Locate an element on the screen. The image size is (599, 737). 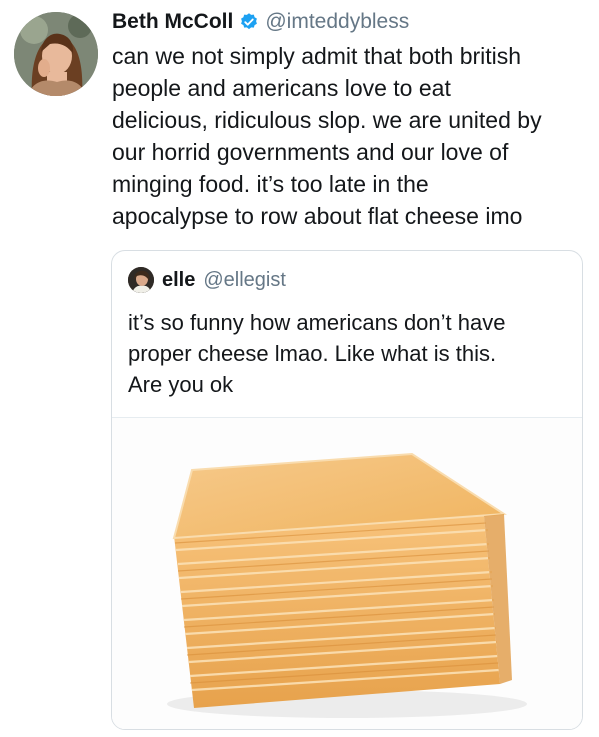
tweet-text-line: people and americans love to eat is located at coordinates (281, 88).